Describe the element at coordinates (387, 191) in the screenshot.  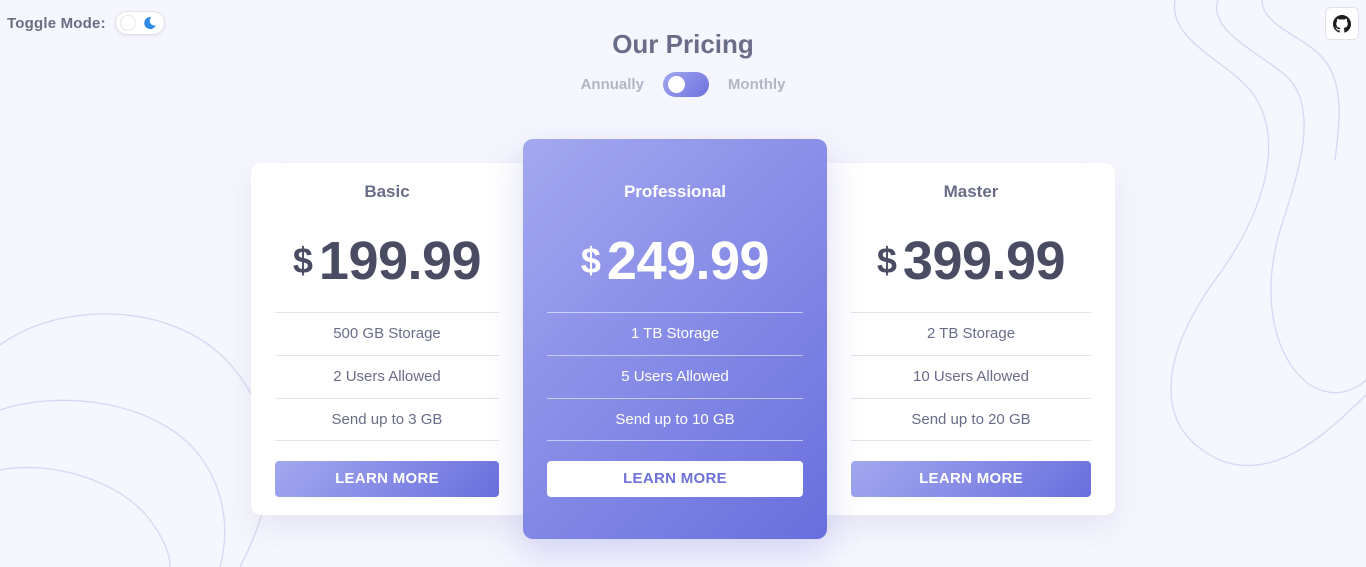
I see `plan-name: Basic` at that location.